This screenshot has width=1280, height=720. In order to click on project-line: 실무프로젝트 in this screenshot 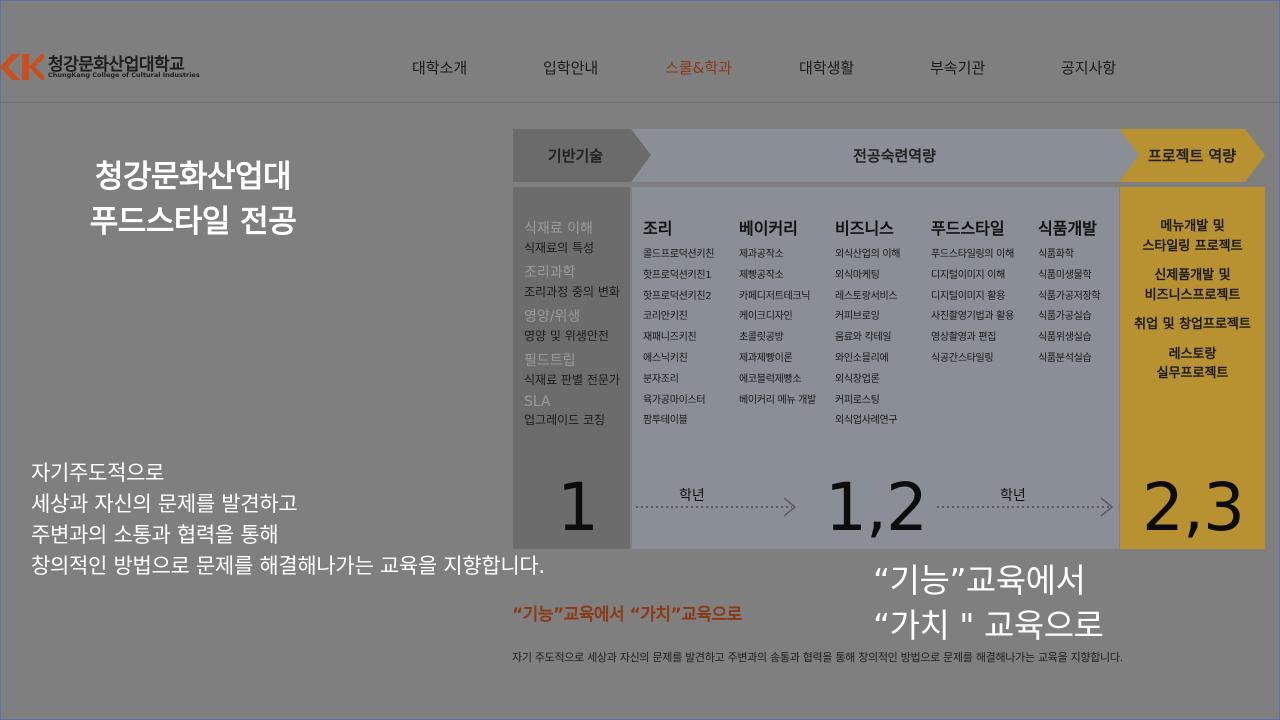, I will do `click(1192, 373)`.